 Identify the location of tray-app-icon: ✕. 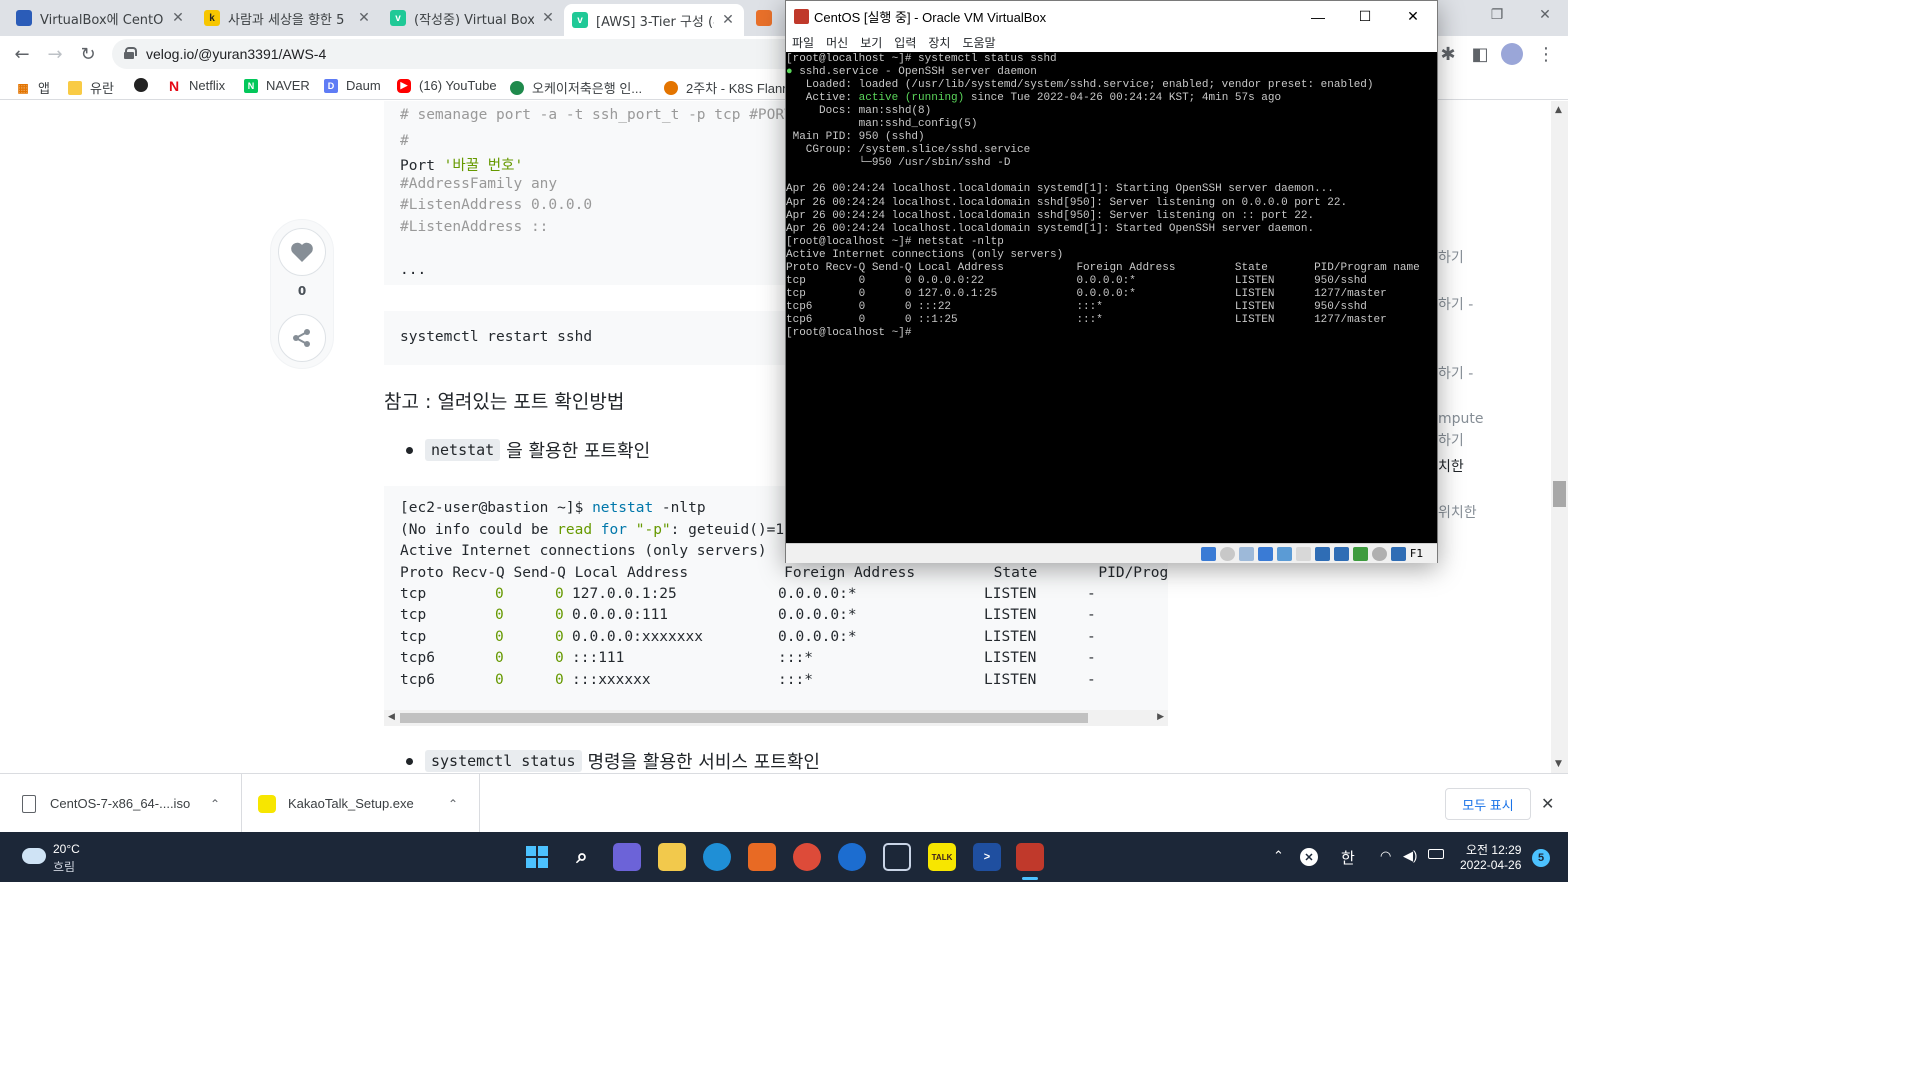
(1309, 857).